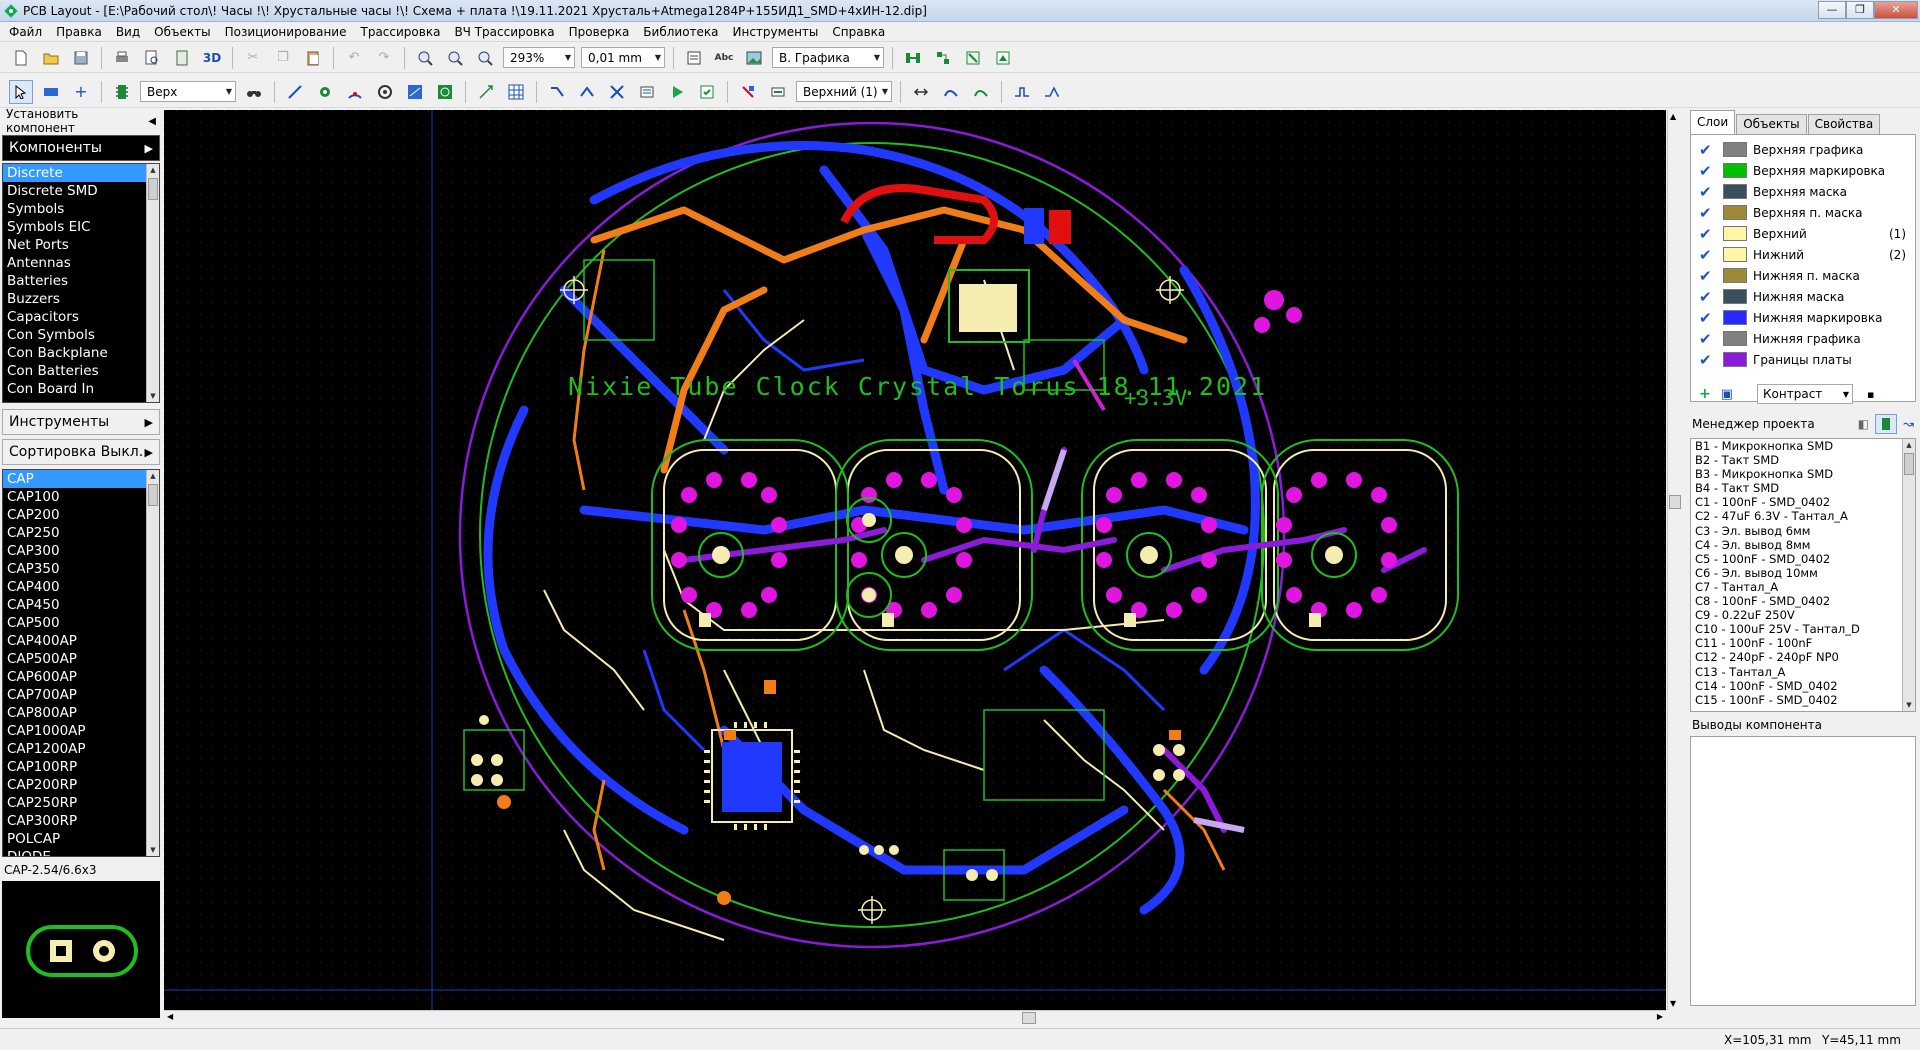  What do you see at coordinates (81, 479) in the screenshot?
I see `part-item: CAP` at bounding box center [81, 479].